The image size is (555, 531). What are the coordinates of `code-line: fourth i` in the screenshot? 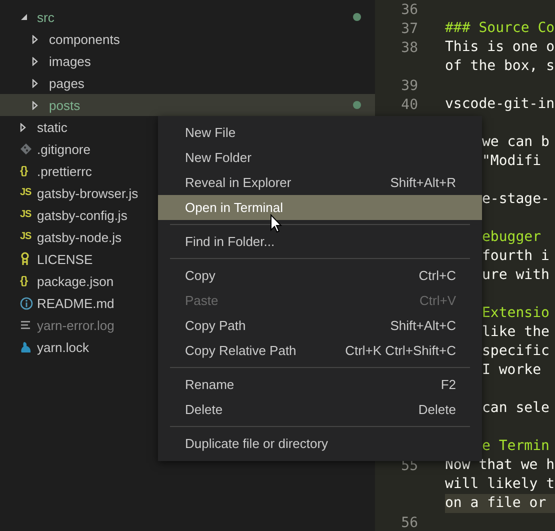 It's located at (516, 256).